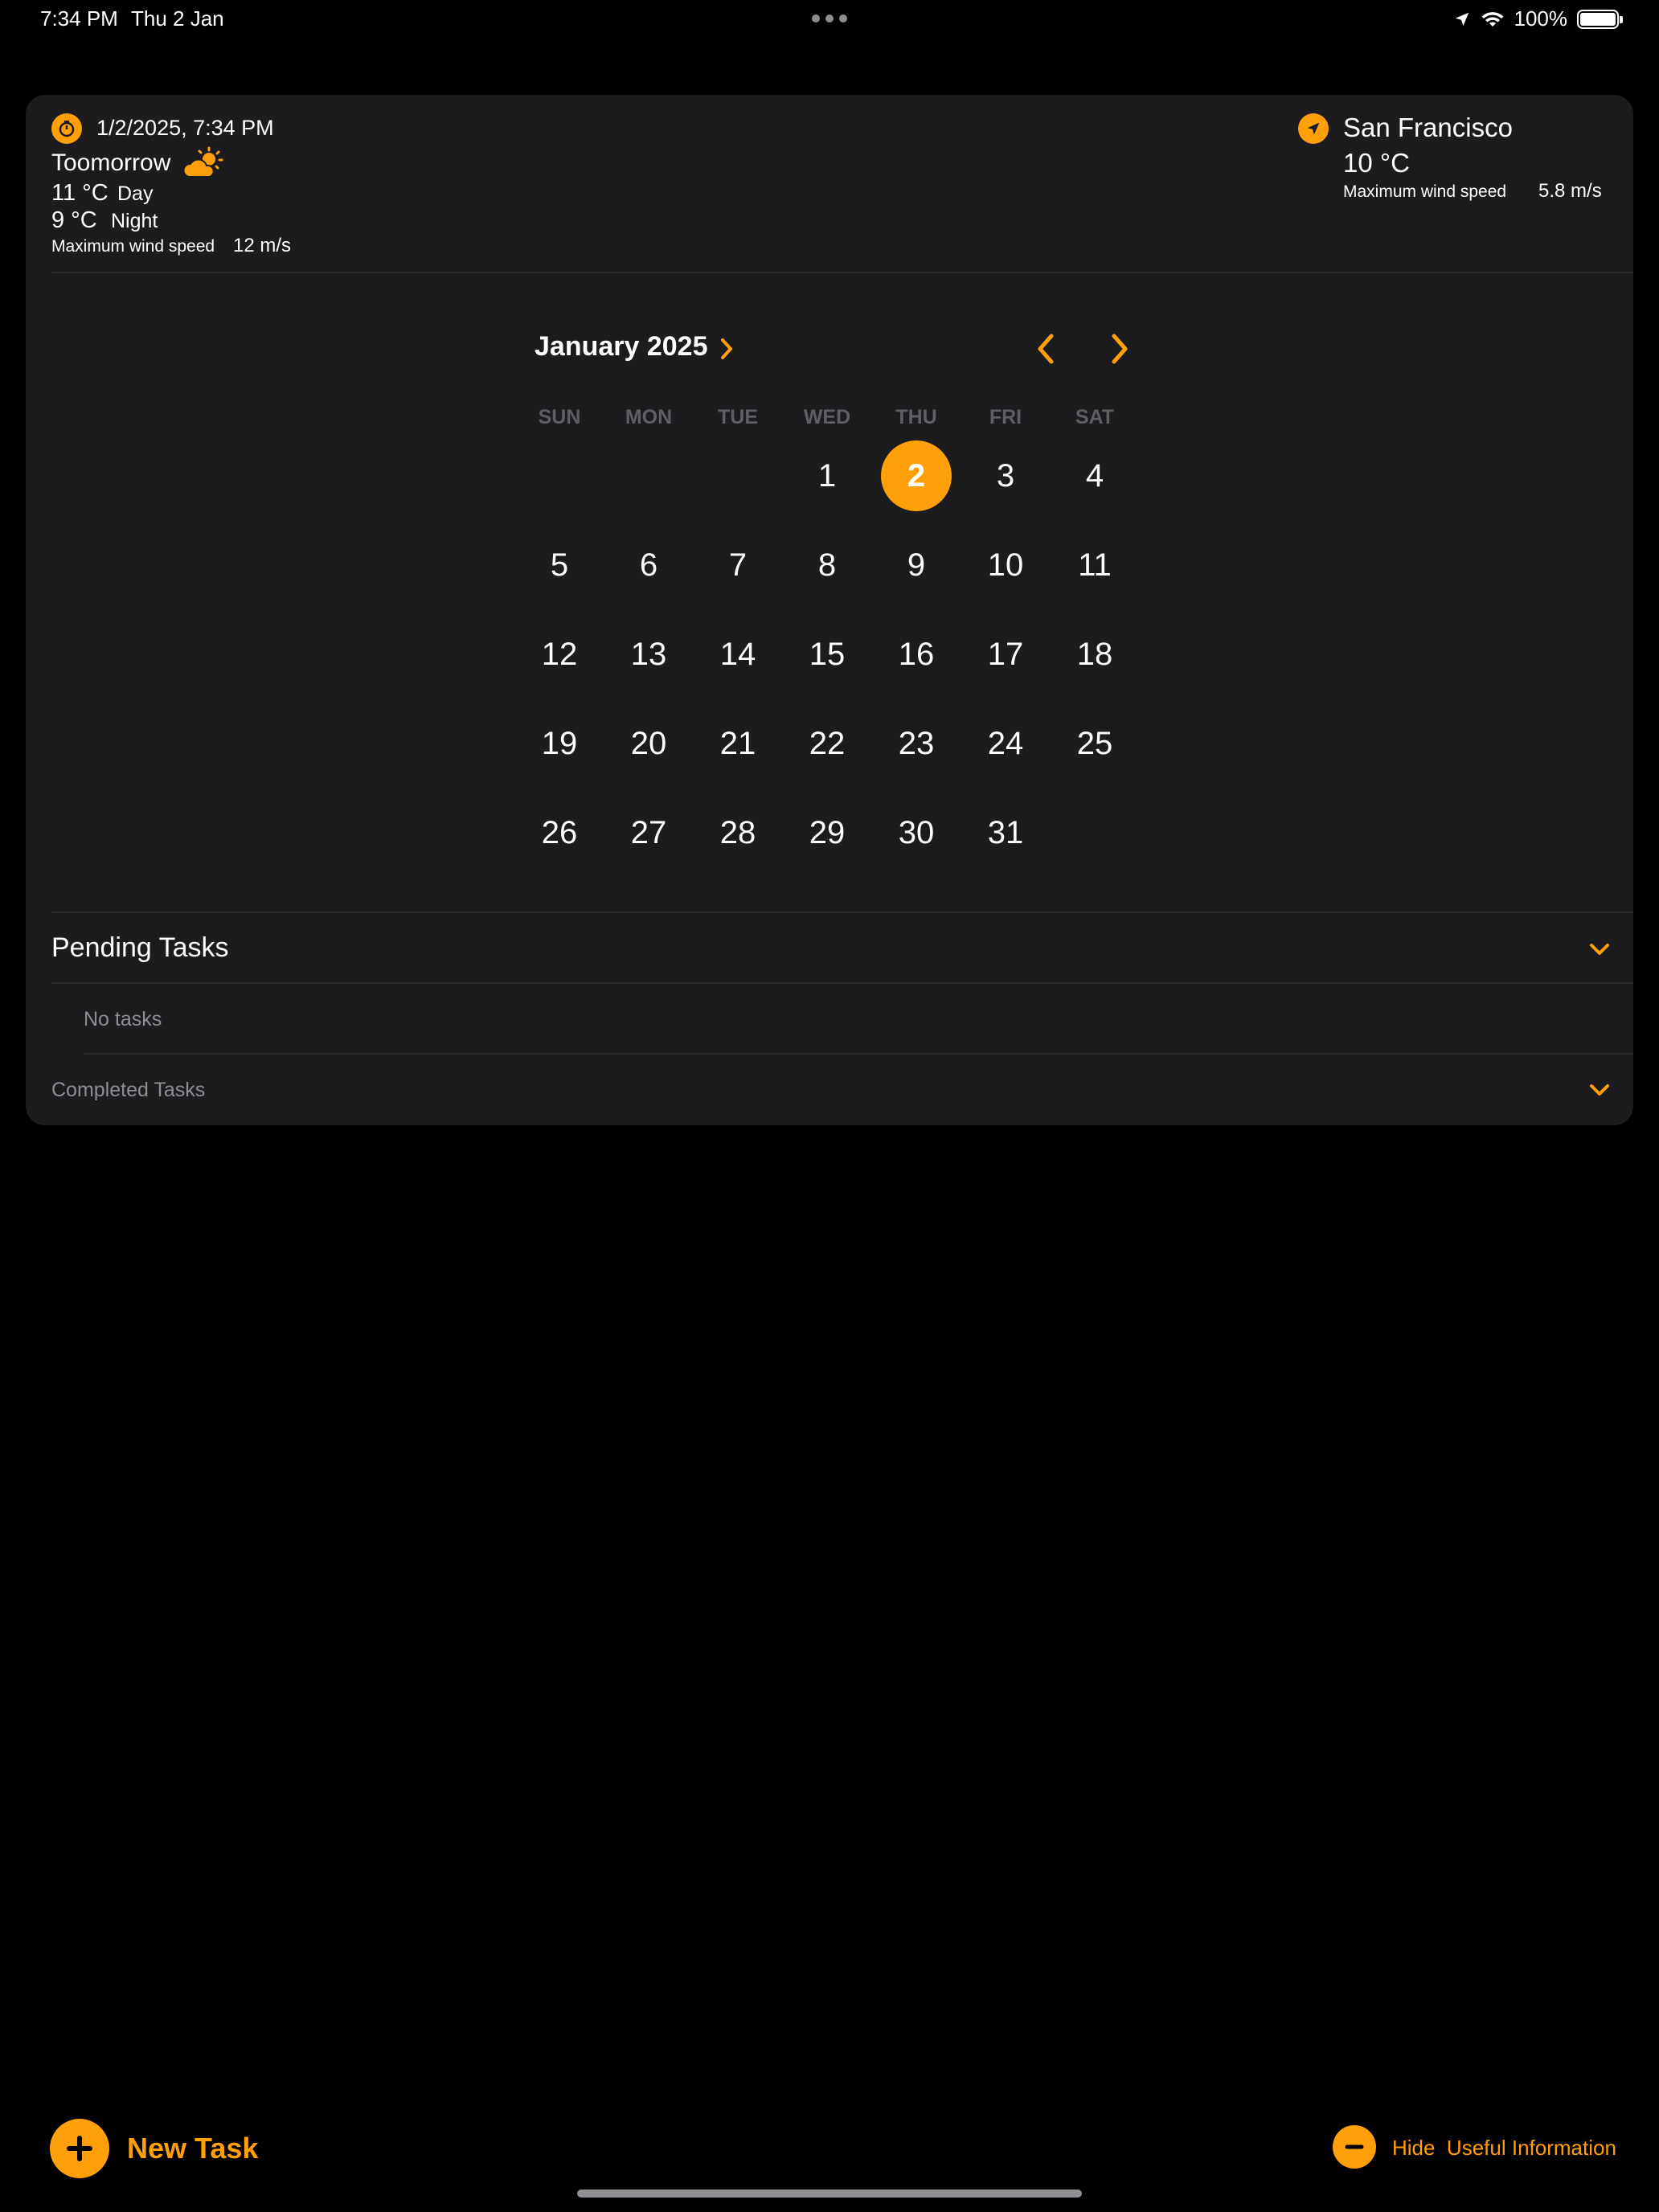  What do you see at coordinates (1095, 654) in the screenshot?
I see `calendar-day: 18` at bounding box center [1095, 654].